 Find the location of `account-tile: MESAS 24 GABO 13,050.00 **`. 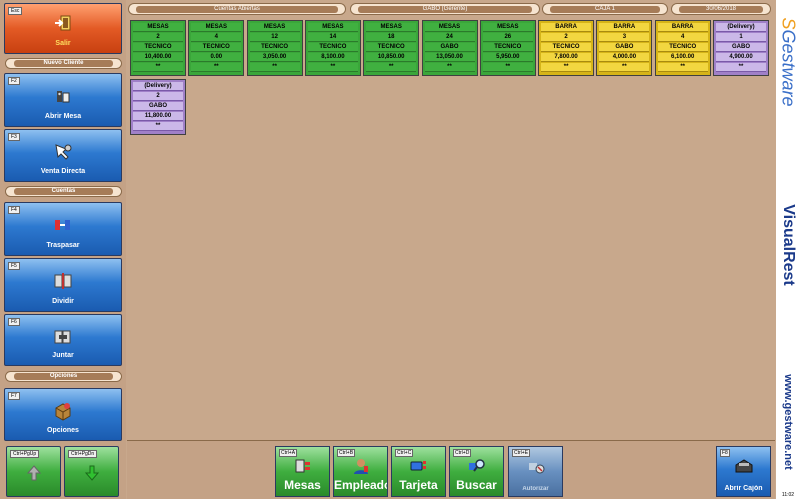

account-tile: MESAS 24 GABO 13,050.00 ** is located at coordinates (449, 48).